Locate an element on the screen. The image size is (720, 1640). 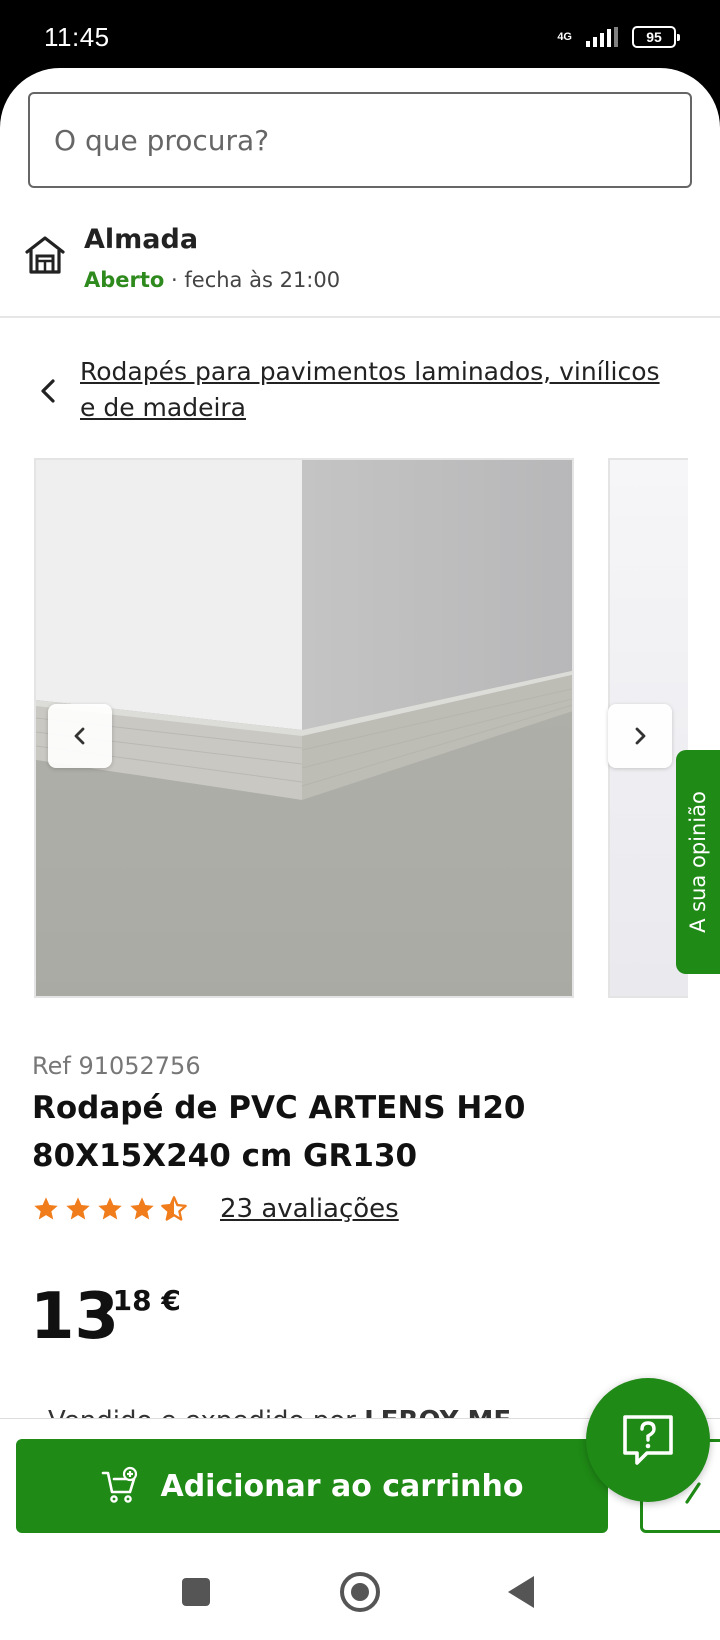
help-chat-button is located at coordinates (648, 1440).